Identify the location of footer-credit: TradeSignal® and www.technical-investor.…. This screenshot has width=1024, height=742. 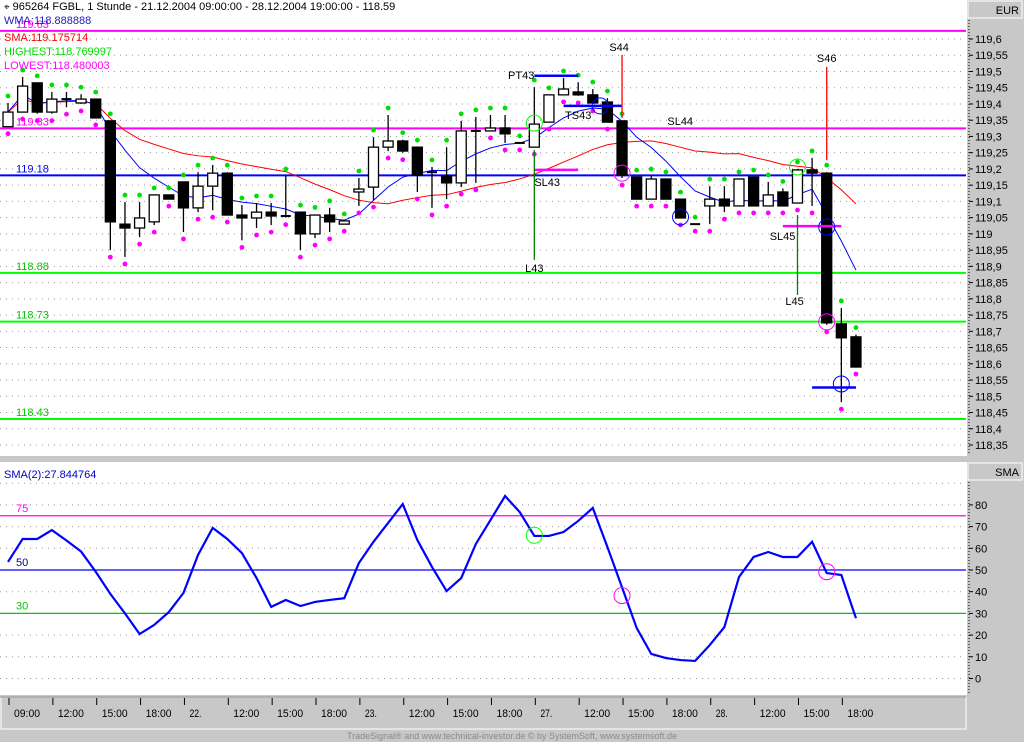
(512, 736).